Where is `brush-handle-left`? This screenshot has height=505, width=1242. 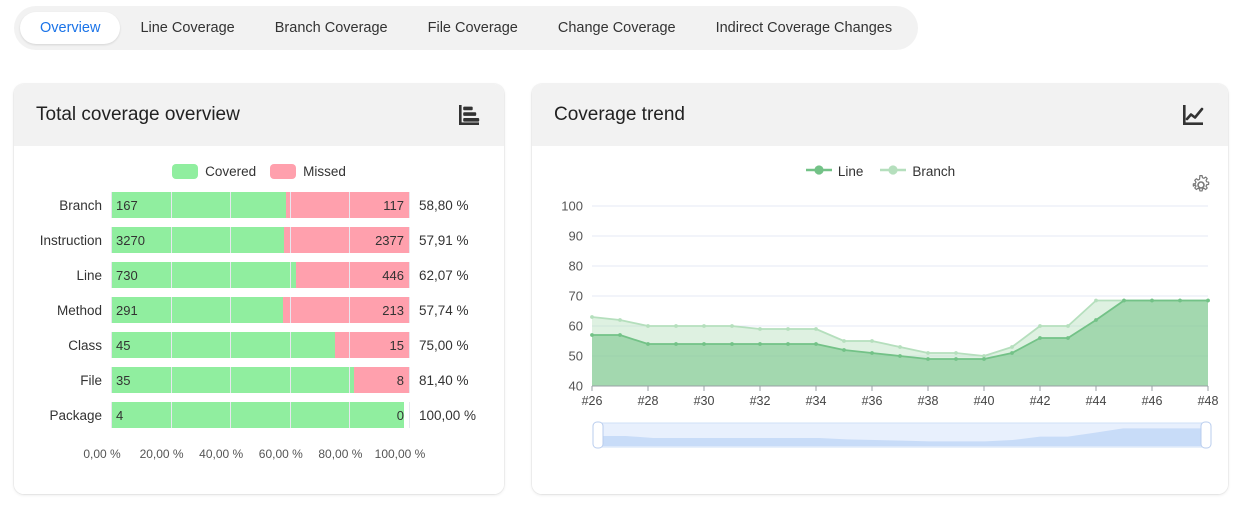
brush-handle-left is located at coordinates (598, 435).